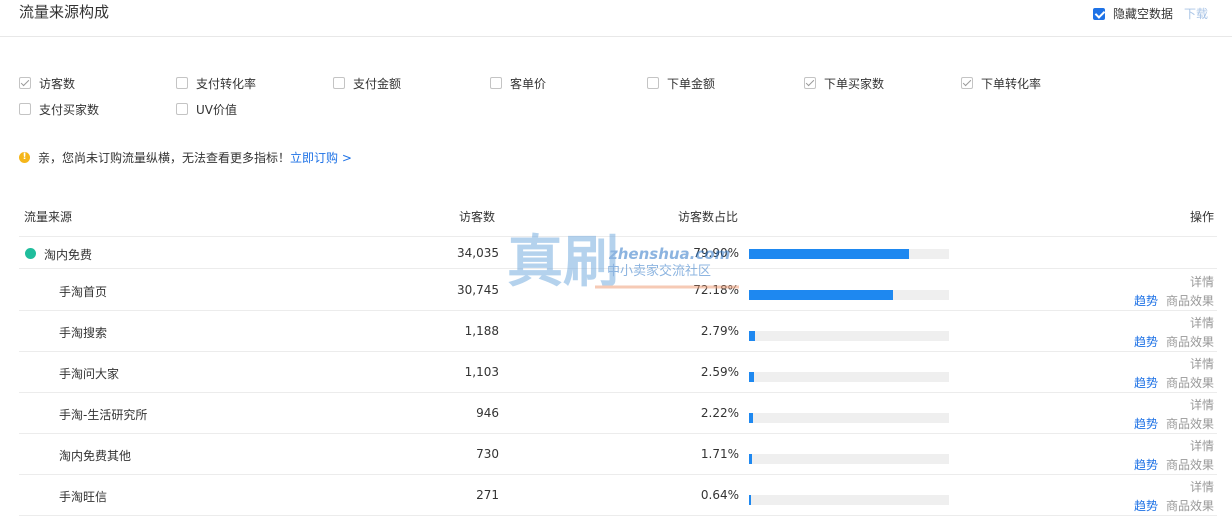 The image size is (1232, 520). I want to click on metric-option: 下单转化率, so click(1001, 83).